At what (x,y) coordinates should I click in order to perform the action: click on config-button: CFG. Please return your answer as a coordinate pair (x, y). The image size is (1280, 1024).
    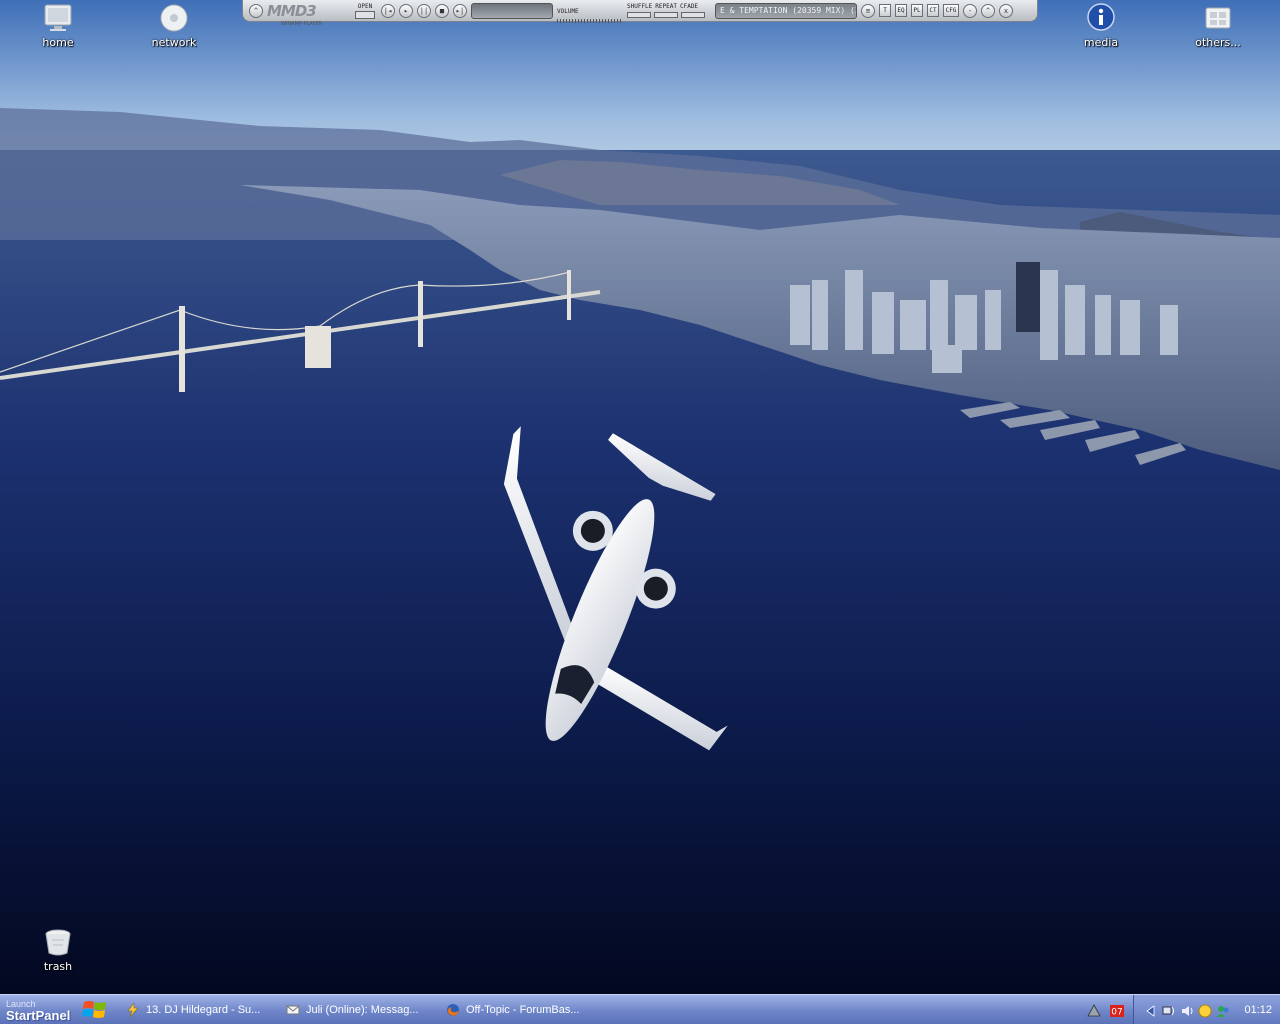
    Looking at the image, I should click on (951, 10).